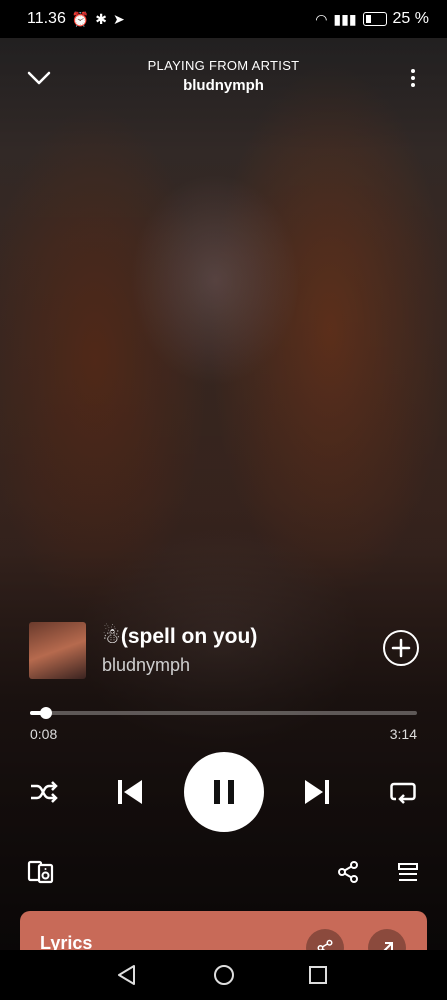  I want to click on back-nav-icon, so click(127, 975).